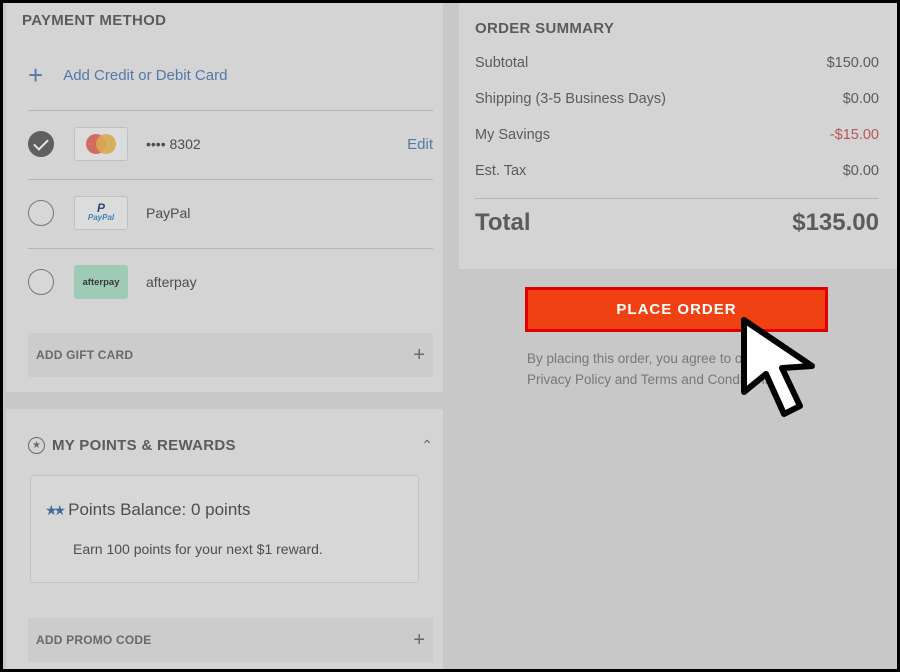 Image resolution: width=900 pixels, height=672 pixels. Describe the element at coordinates (198, 549) in the screenshot. I see `points-earn-text: Earn 100 points for your next $1 reward.` at that location.